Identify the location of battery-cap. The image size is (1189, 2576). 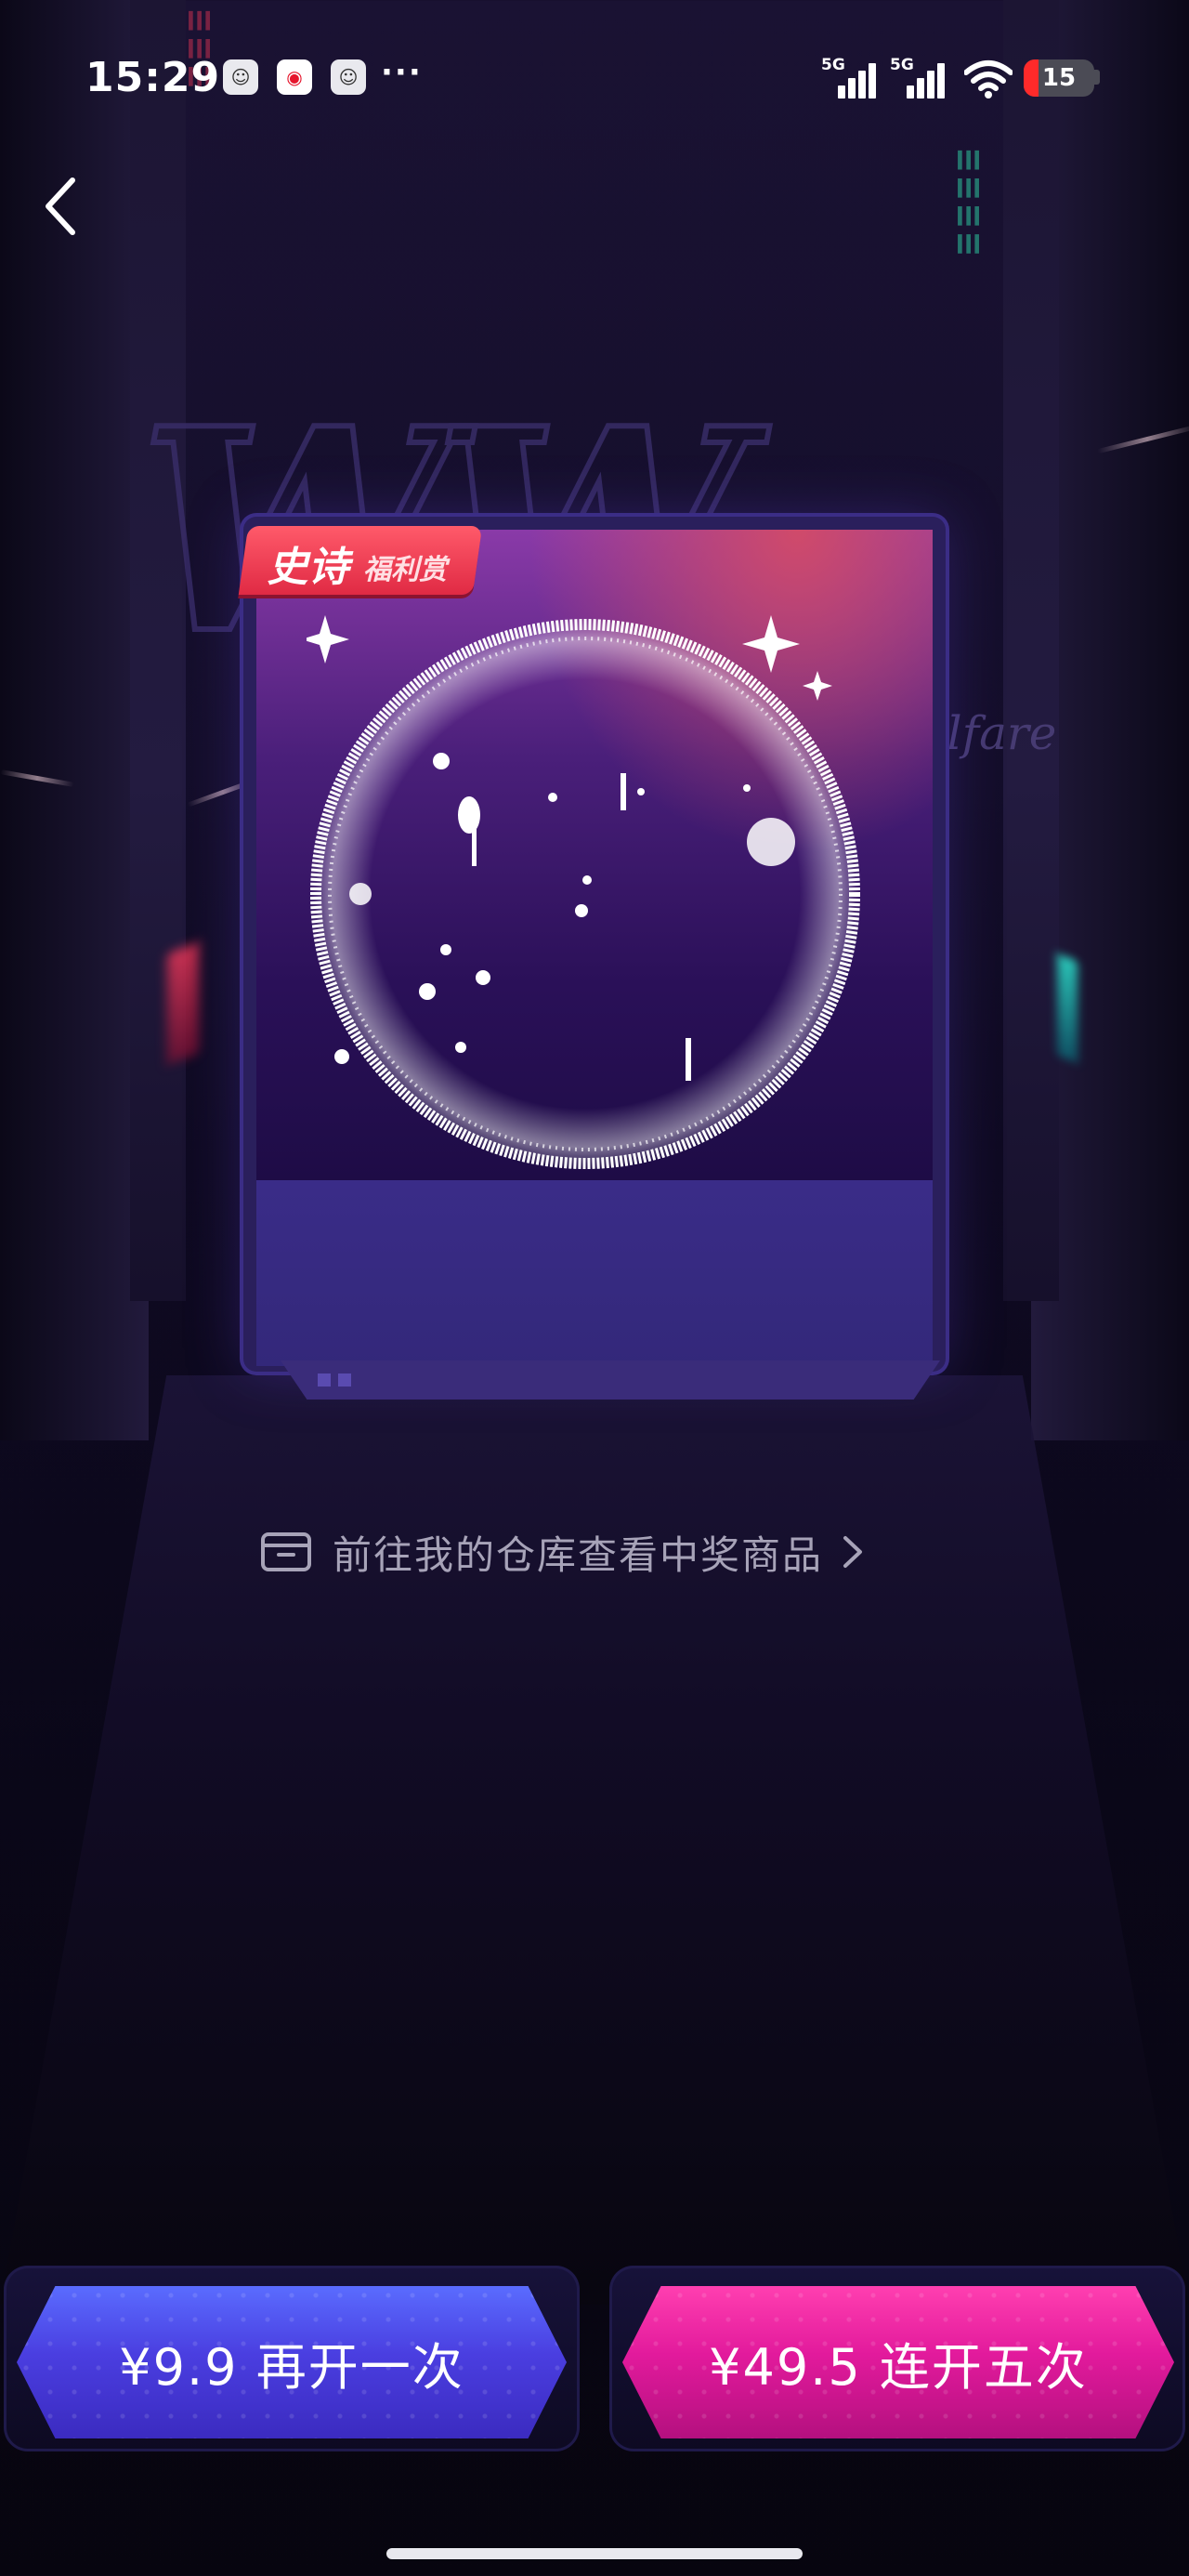
(1097, 77).